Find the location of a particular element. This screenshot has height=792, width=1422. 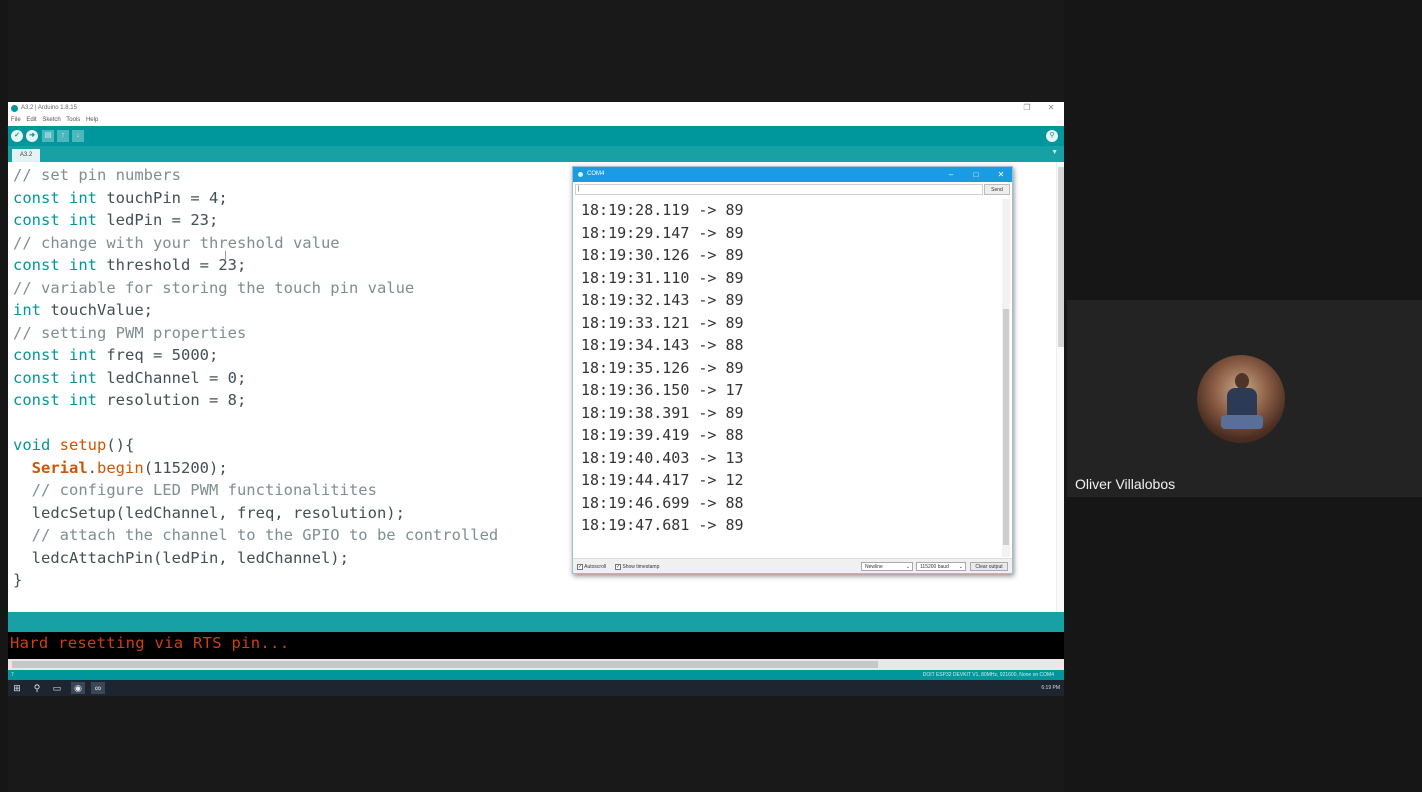

code-token: int is located at coordinates (27, 310).